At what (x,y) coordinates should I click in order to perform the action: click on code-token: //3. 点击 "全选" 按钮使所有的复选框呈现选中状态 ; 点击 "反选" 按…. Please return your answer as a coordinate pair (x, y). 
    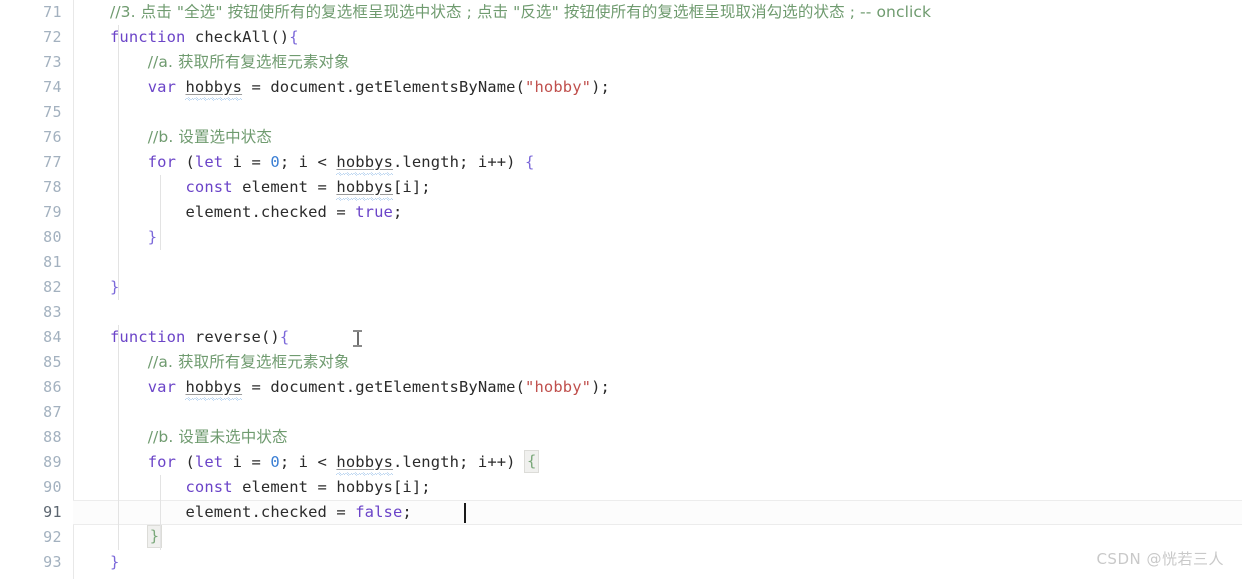
    Looking at the image, I should click on (521, 12).